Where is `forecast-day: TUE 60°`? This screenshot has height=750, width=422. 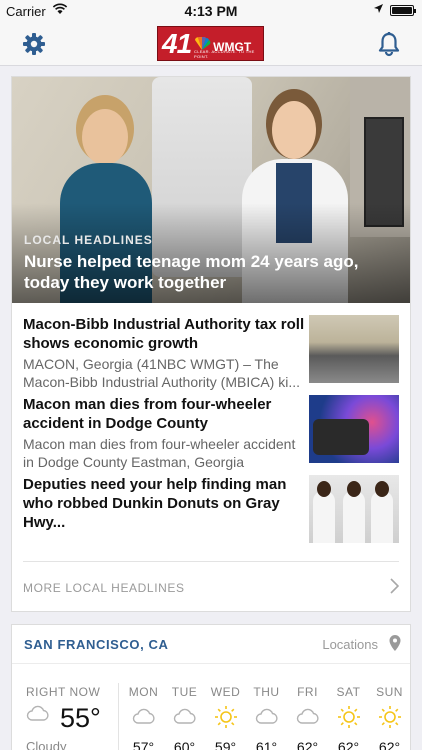 forecast-day: TUE 60° is located at coordinates (184, 716).